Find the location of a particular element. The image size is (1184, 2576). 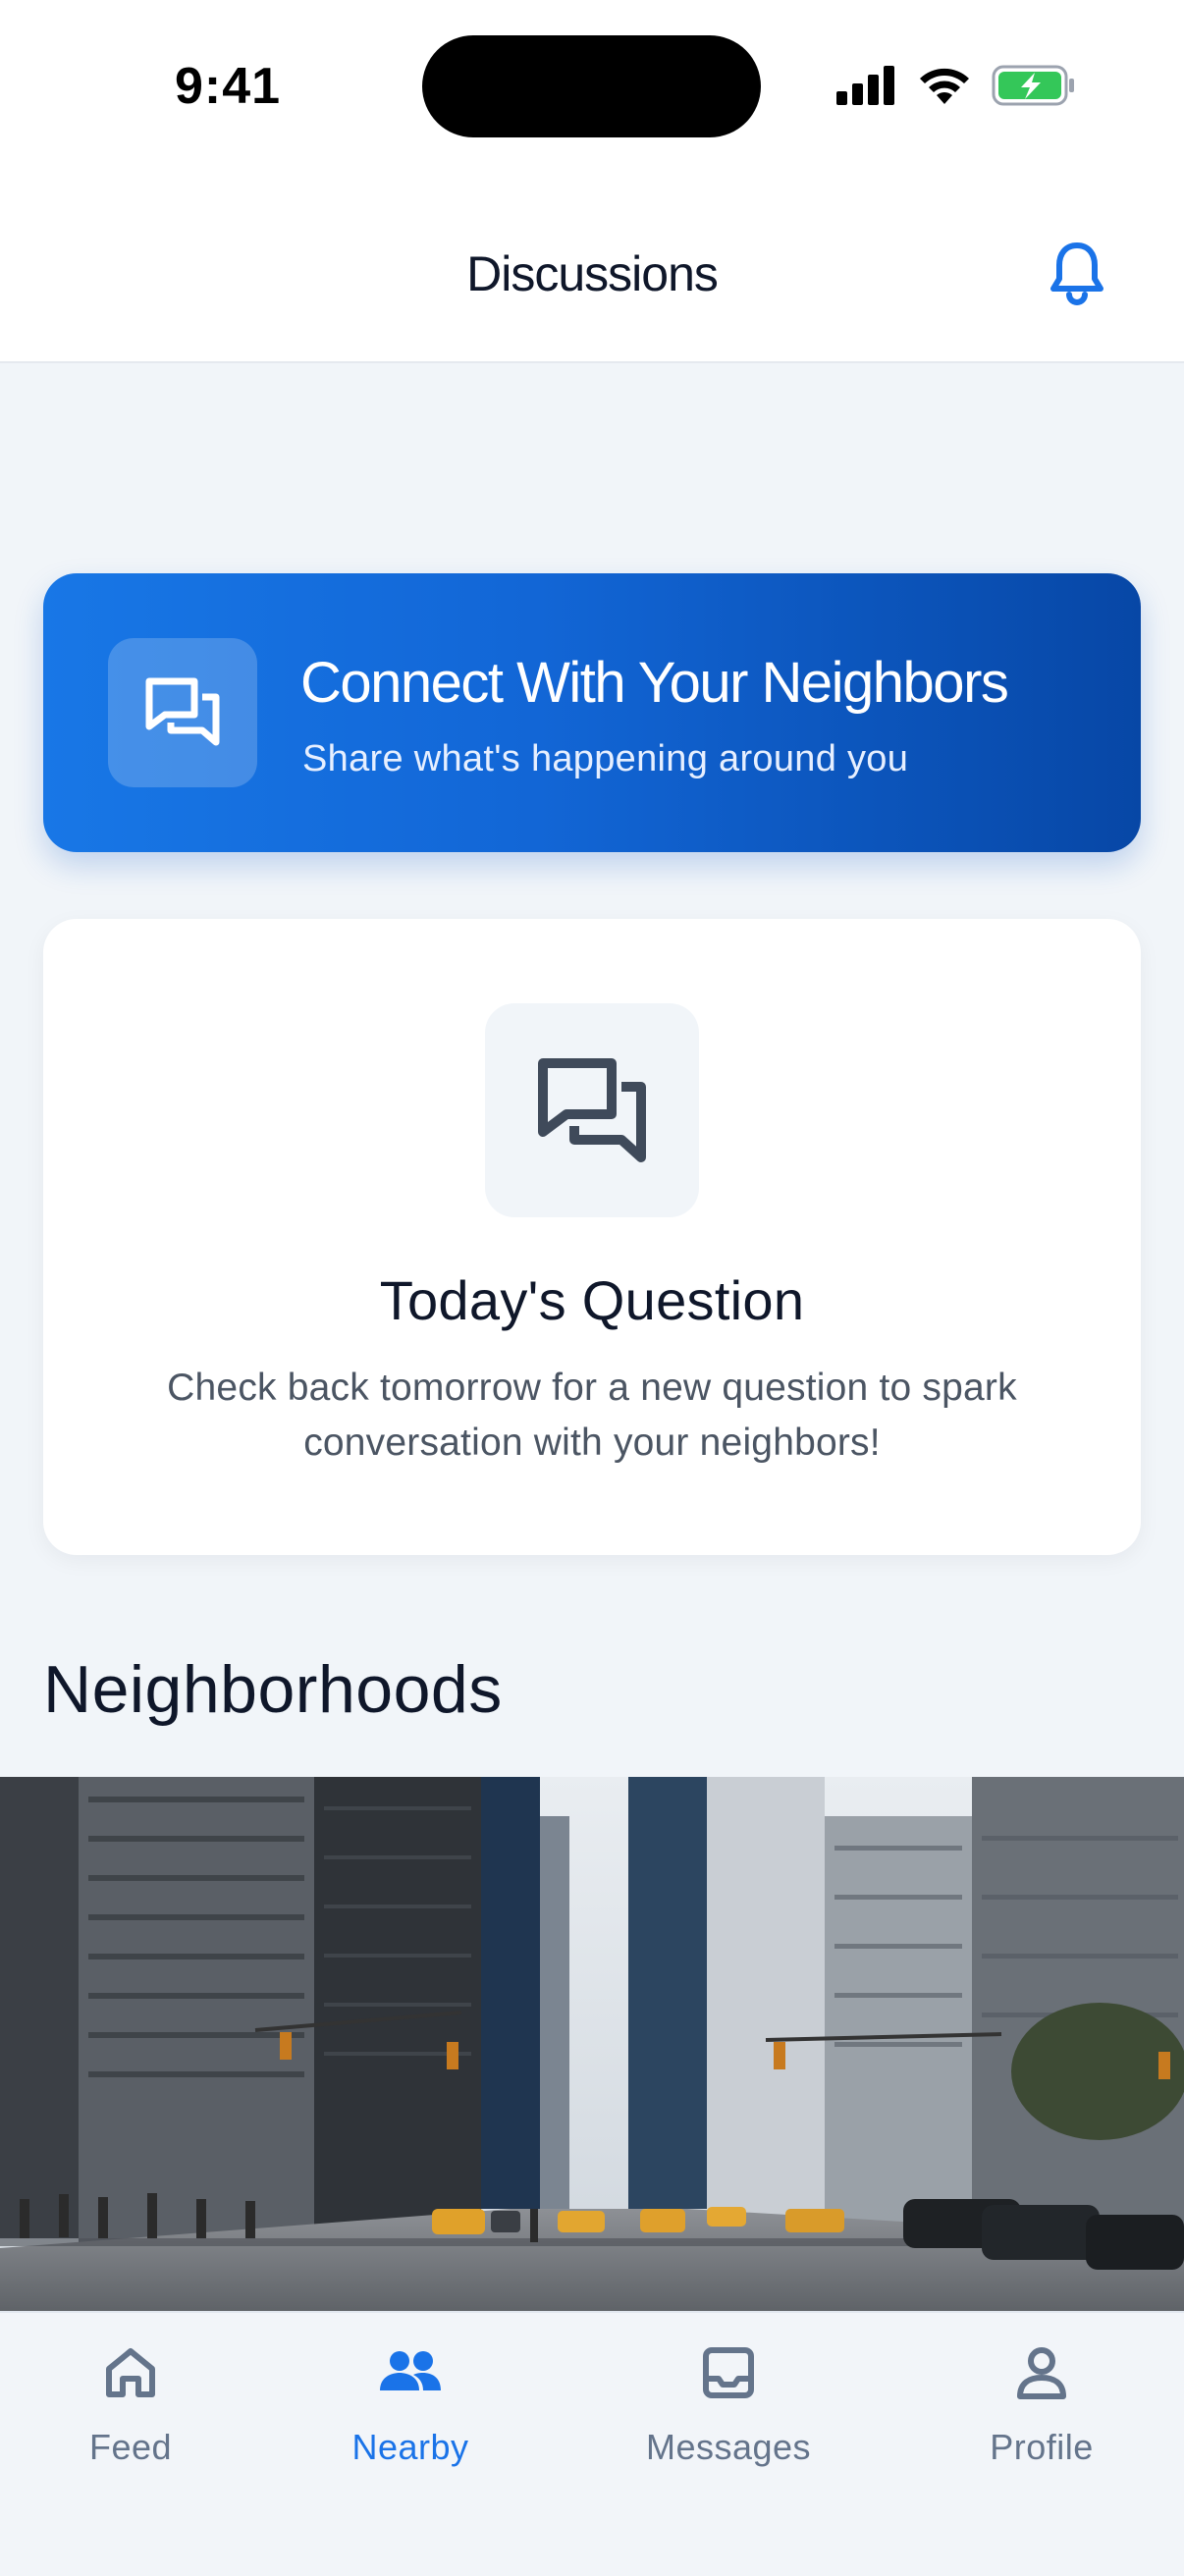

status-icons is located at coordinates (956, 85).